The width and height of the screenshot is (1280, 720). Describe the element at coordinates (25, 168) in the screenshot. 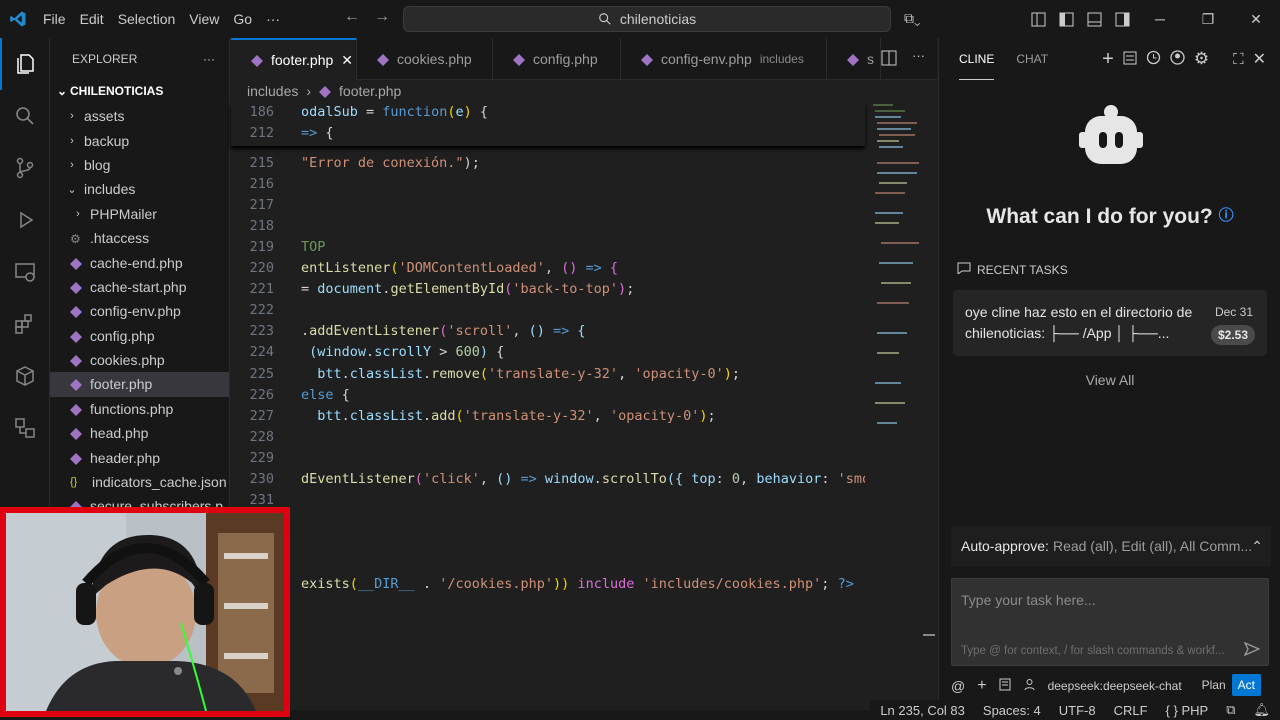

I see `source-control-icon` at that location.